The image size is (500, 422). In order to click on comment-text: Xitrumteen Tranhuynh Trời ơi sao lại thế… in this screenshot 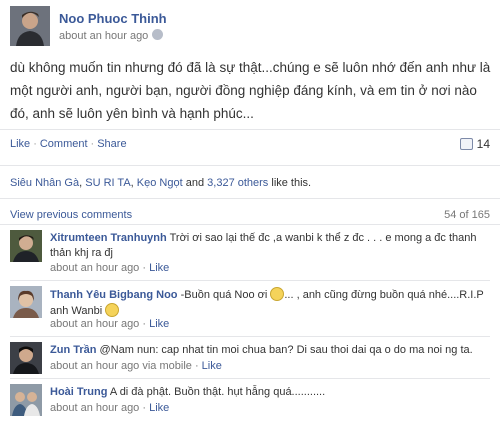, I will do `click(270, 246)`.